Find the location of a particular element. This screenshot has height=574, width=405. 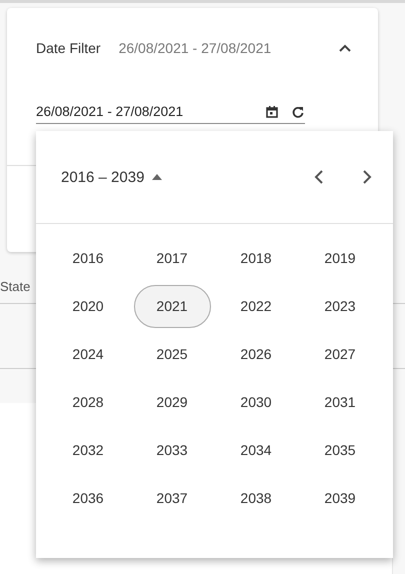

year-option: 2024 is located at coordinates (88, 354).